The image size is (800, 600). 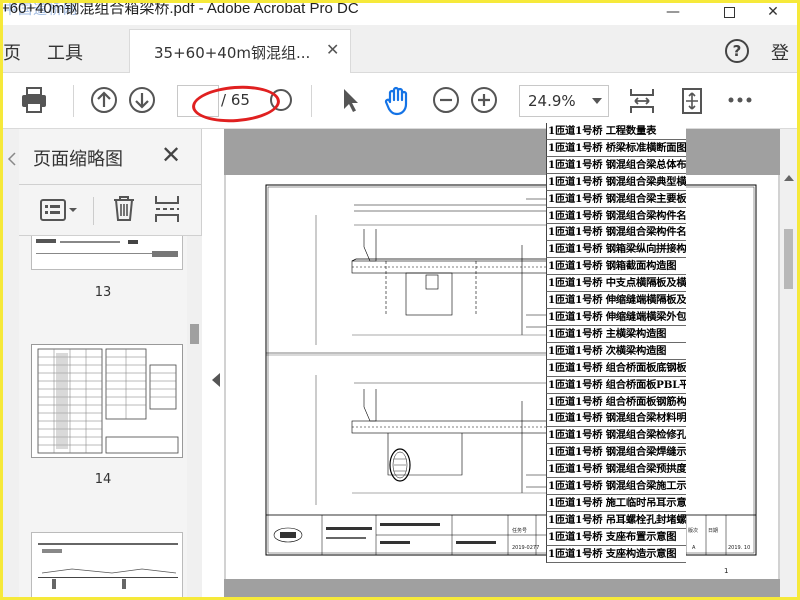 I want to click on help-icon: ?, so click(x=737, y=51).